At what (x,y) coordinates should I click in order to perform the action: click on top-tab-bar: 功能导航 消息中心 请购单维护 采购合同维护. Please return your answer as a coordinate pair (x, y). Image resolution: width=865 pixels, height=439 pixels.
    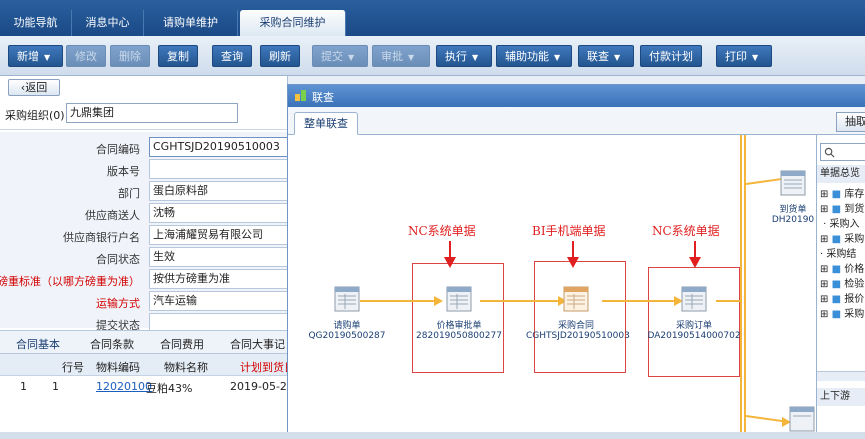
    Looking at the image, I should click on (432, 18).